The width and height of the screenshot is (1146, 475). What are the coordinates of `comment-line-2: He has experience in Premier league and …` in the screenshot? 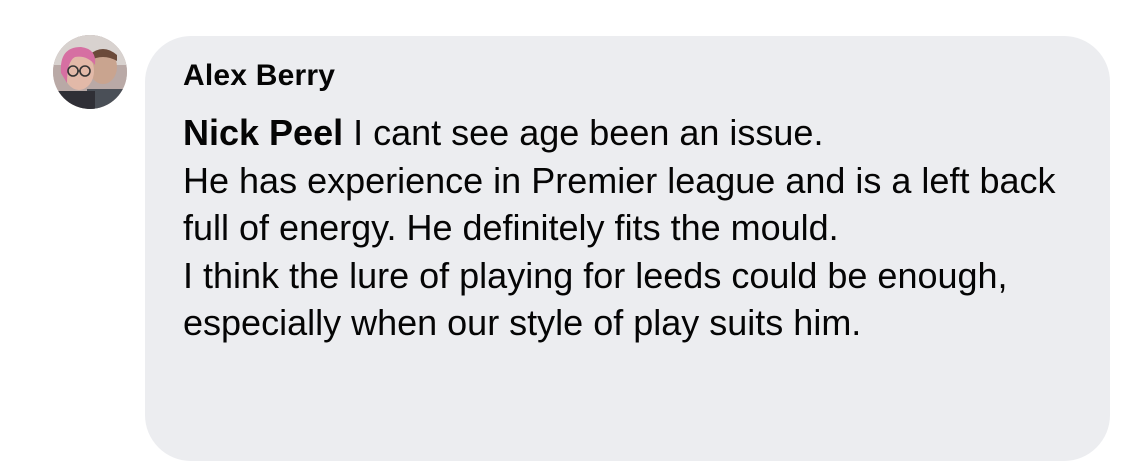 It's located at (619, 204).